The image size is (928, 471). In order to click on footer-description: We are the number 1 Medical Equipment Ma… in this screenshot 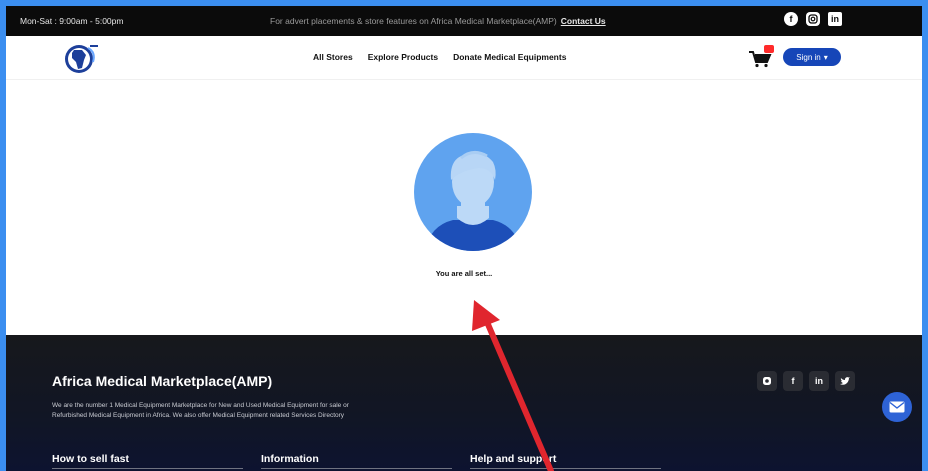, I will do `click(200, 410)`.